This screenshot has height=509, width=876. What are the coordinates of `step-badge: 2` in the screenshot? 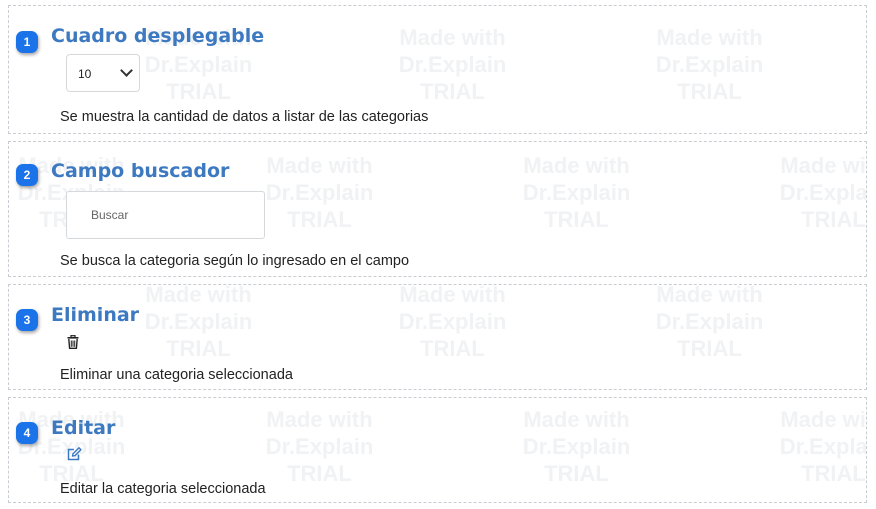 It's located at (27, 175).